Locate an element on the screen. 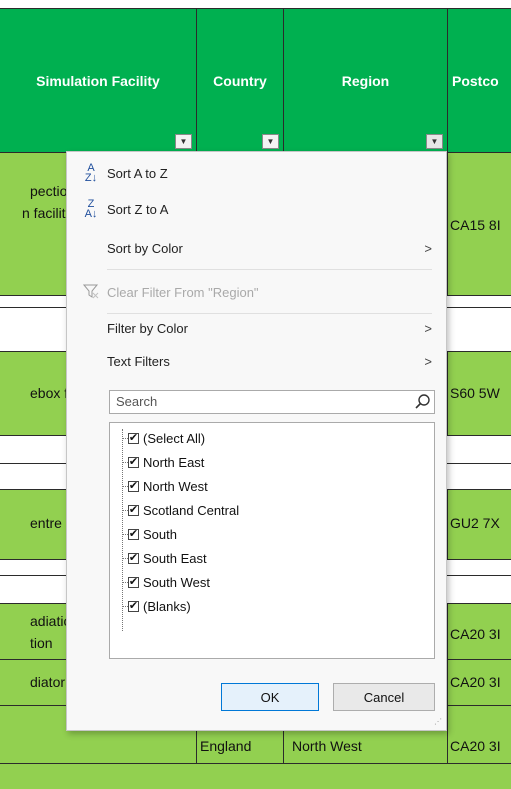  header-country: Country is located at coordinates (240, 81).